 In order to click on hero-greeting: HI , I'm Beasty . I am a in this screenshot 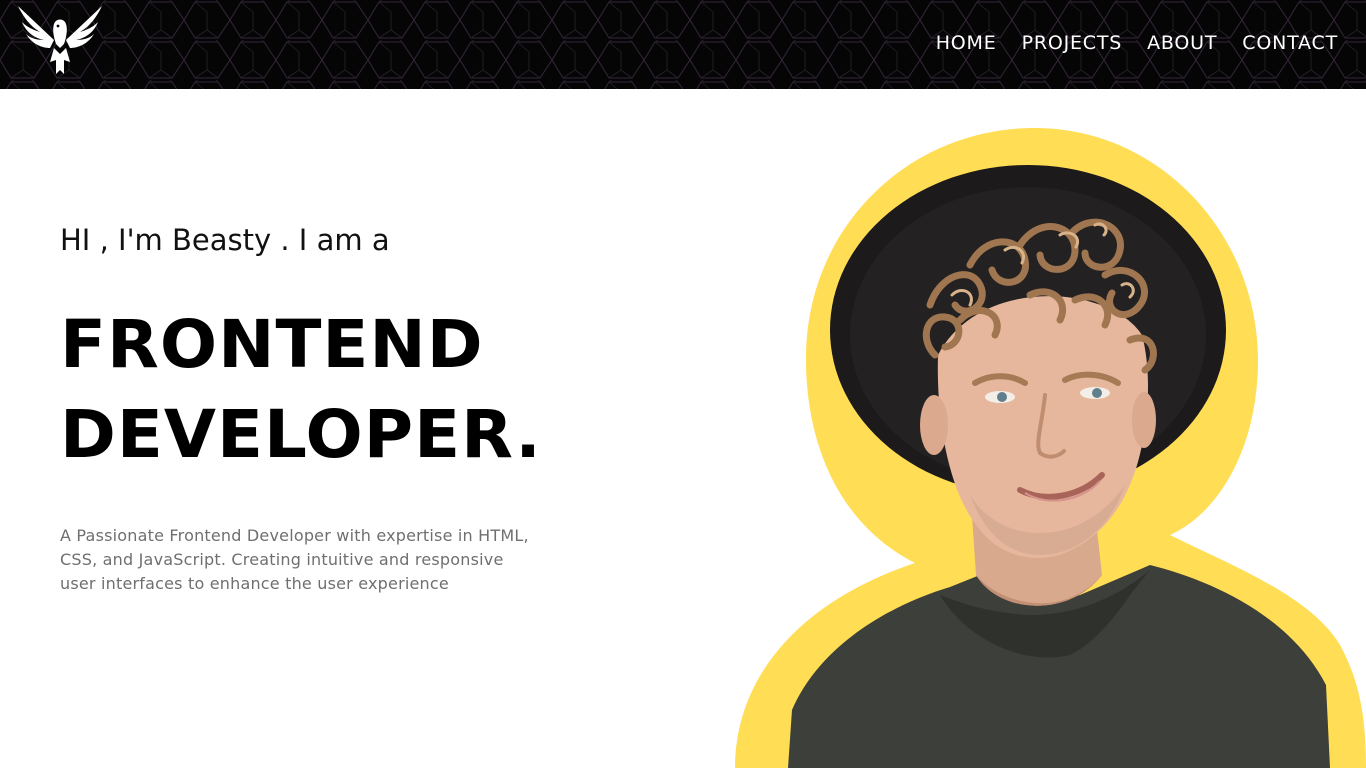, I will do `click(225, 240)`.